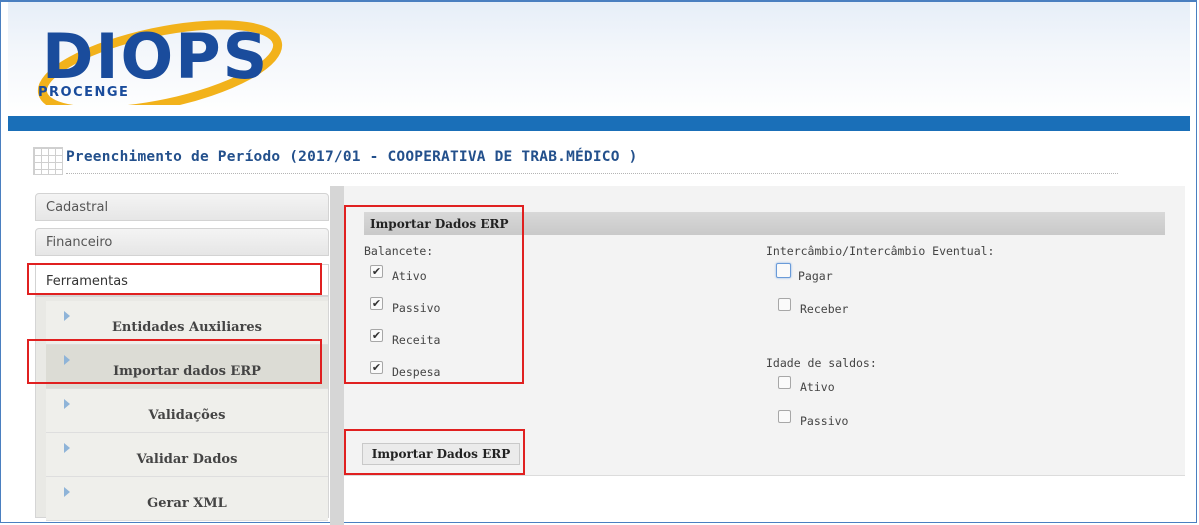 Image resolution: width=1199 pixels, height=525 pixels. Describe the element at coordinates (815, 276) in the screenshot. I see `checkbox-label: Pagar` at that location.